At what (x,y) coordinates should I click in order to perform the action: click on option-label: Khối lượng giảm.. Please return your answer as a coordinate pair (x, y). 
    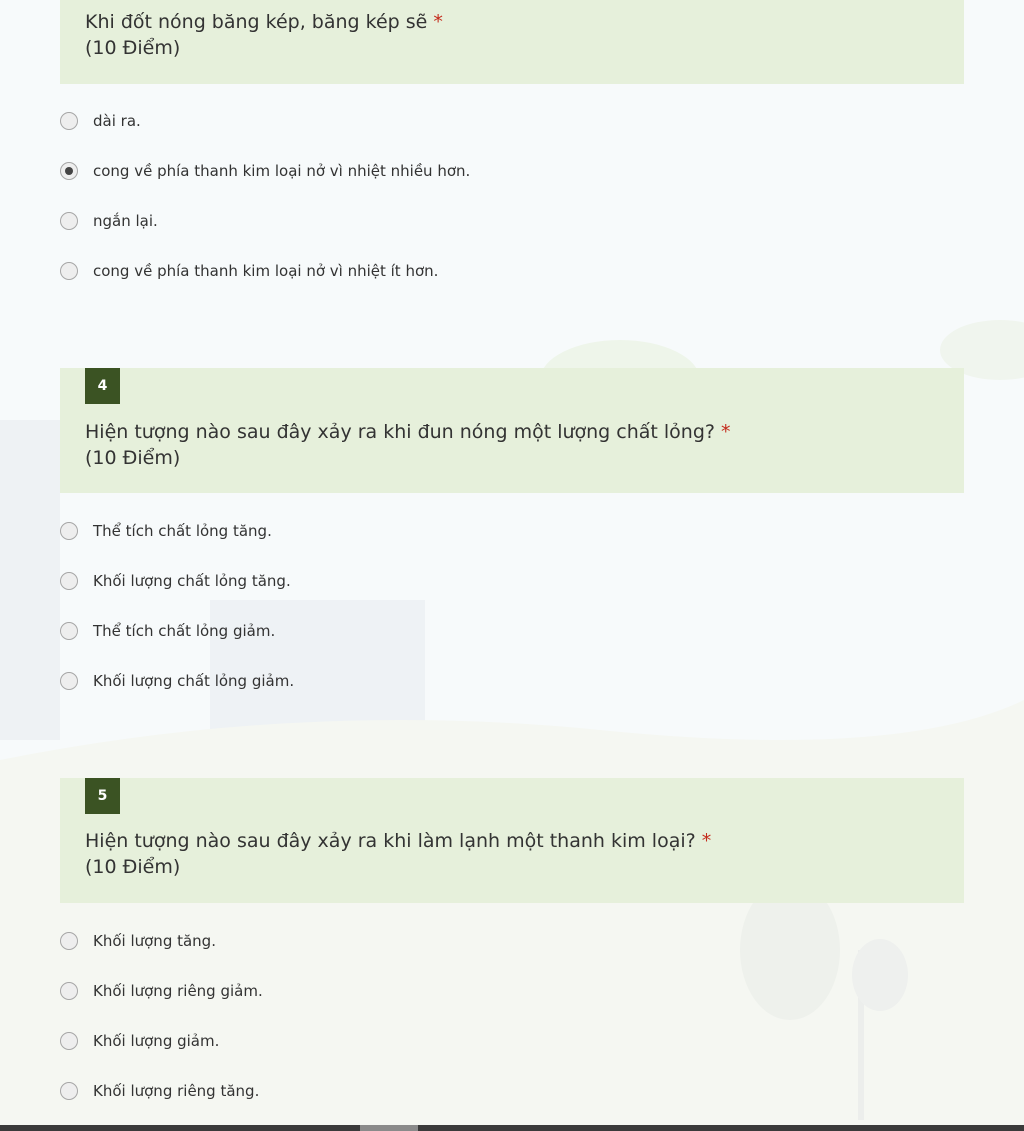
    Looking at the image, I should click on (156, 1041).